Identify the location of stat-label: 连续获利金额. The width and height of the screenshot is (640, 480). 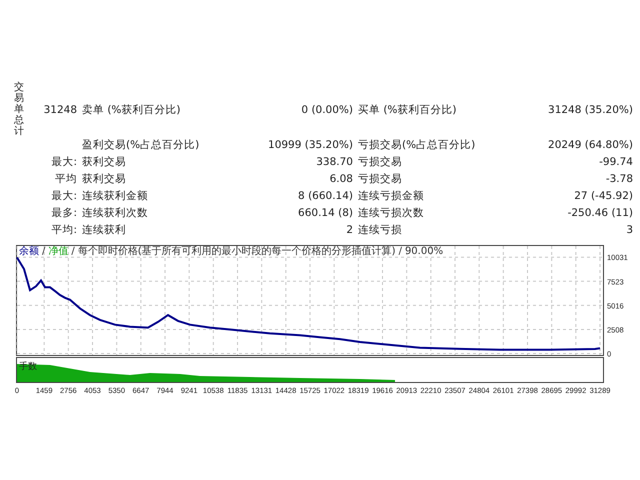
(115, 196).